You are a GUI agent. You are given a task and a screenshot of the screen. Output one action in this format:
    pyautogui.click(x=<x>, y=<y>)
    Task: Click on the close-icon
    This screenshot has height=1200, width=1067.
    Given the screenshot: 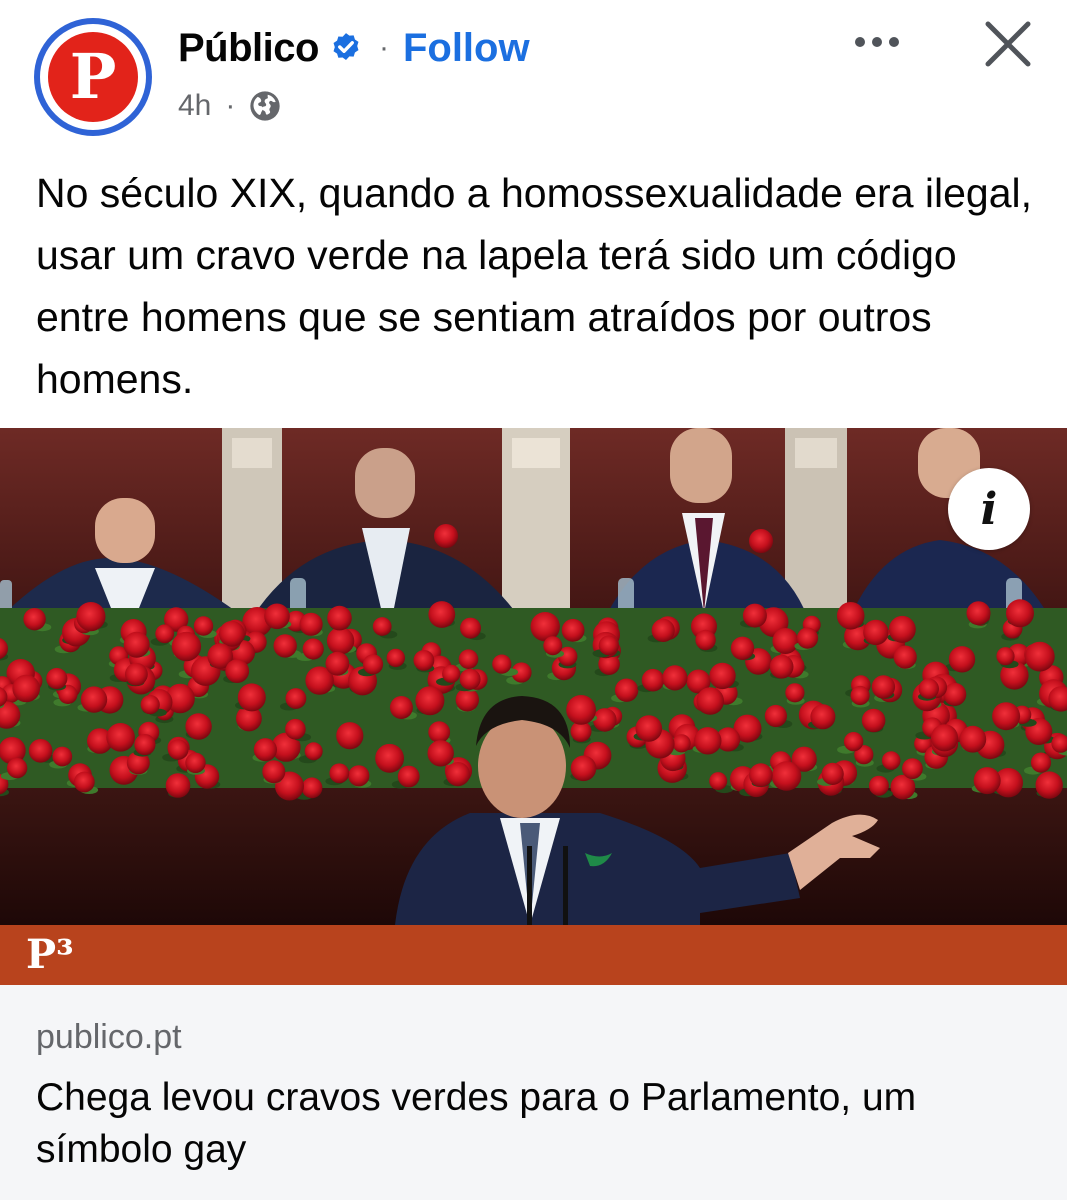 What is the action you would take?
    pyautogui.click(x=1008, y=44)
    